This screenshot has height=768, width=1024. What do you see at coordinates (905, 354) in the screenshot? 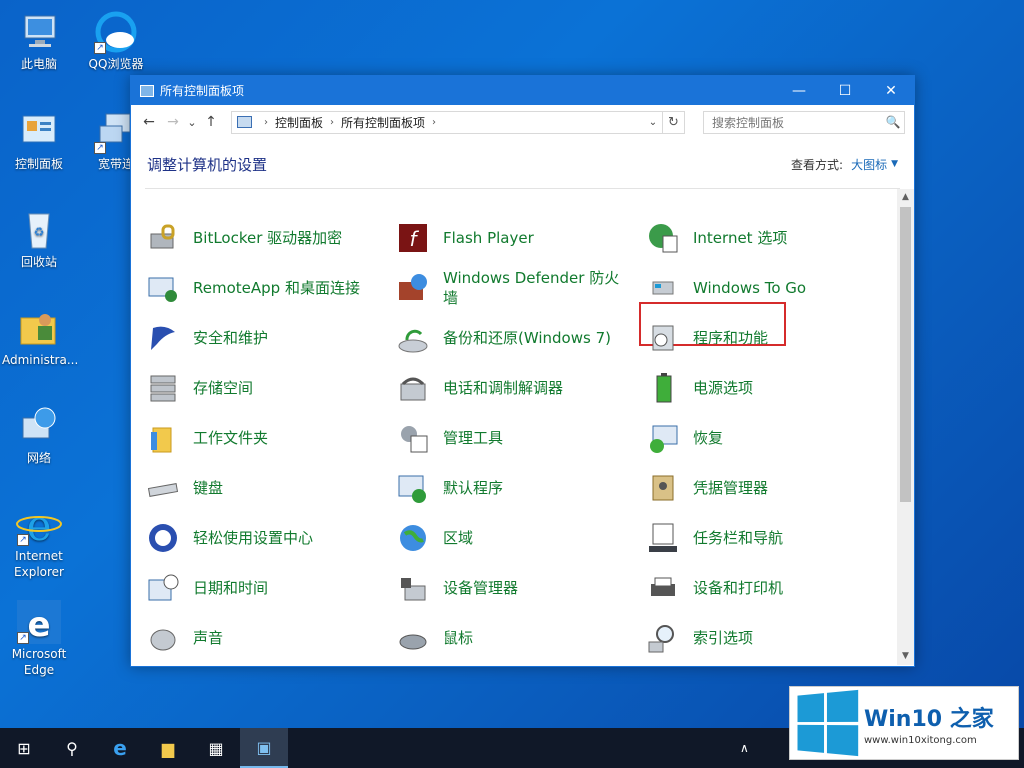
I see `scroll-thumb` at bounding box center [905, 354].